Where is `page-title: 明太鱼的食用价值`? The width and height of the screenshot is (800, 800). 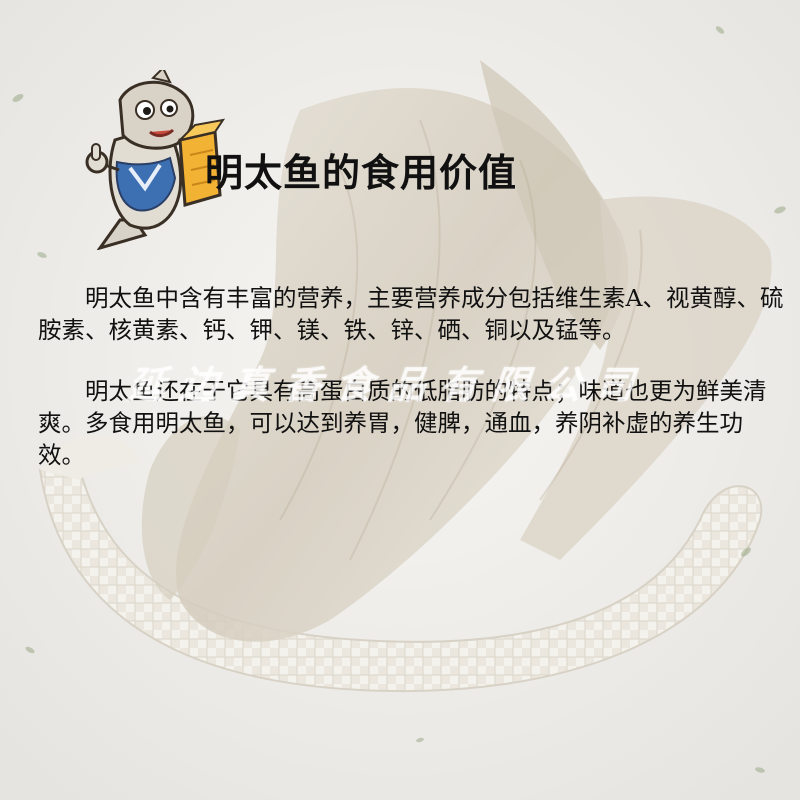
page-title: 明太鱼的食用价值 is located at coordinates (361, 173).